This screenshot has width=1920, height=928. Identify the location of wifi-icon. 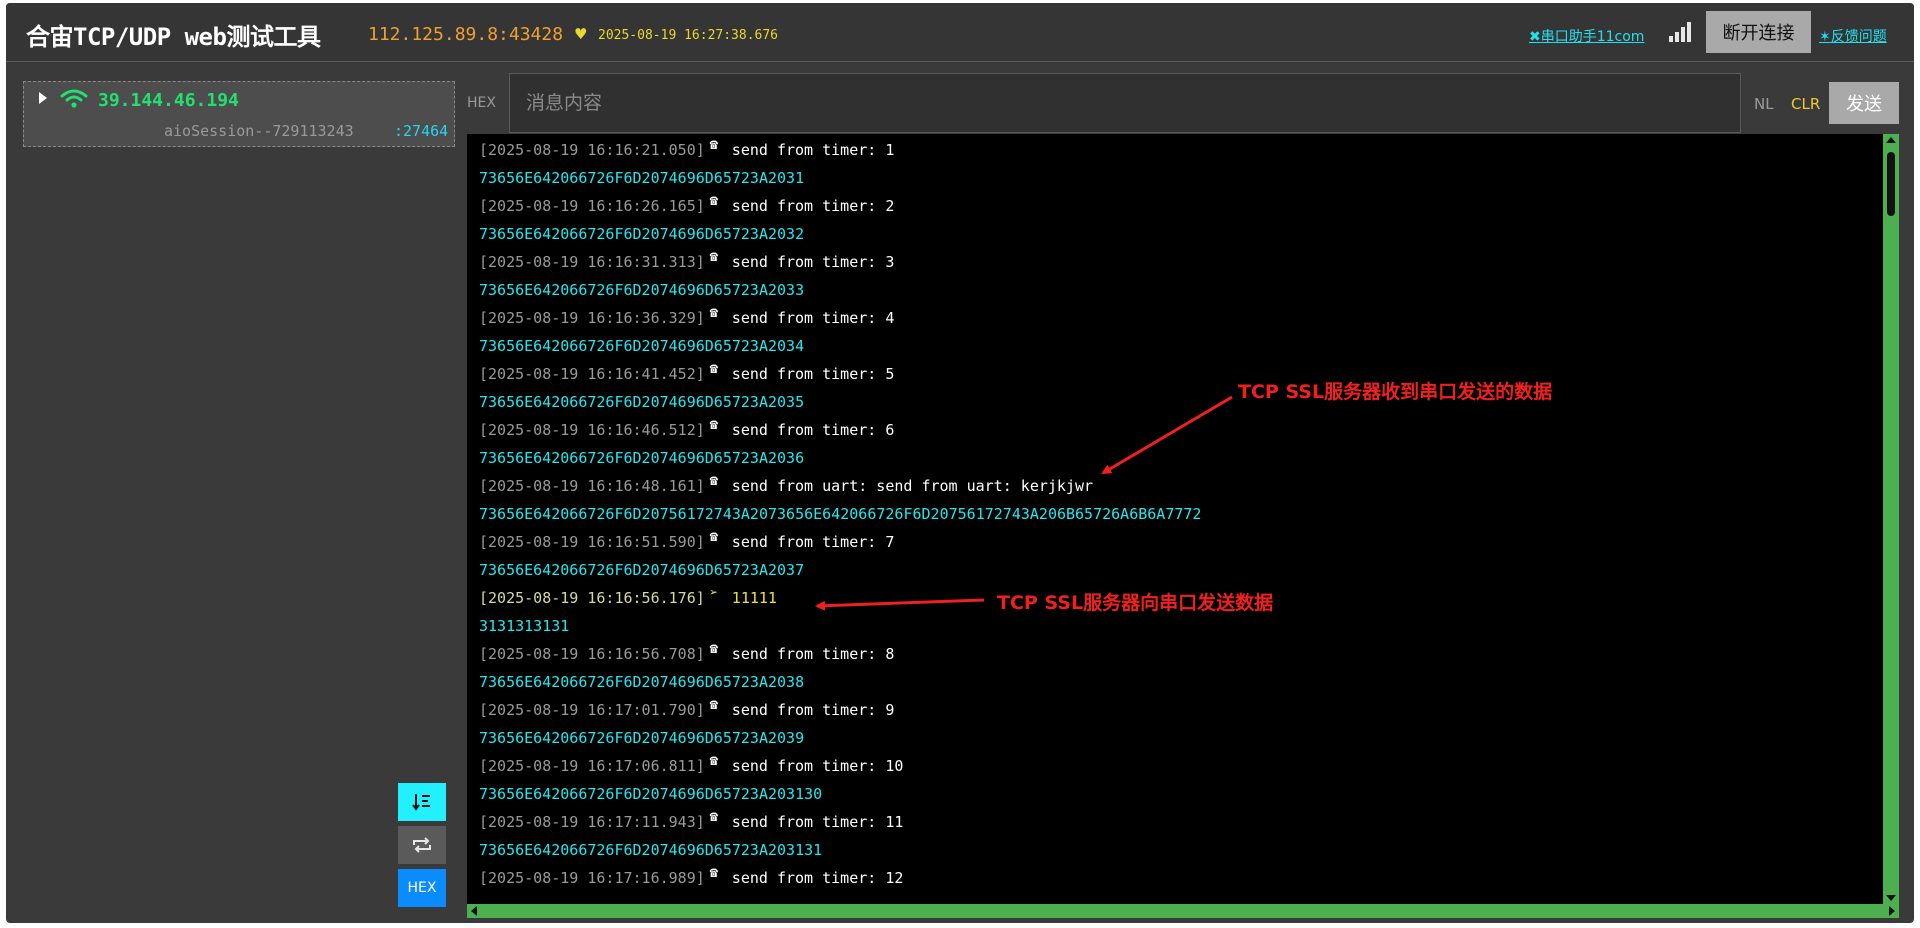
(74, 98).